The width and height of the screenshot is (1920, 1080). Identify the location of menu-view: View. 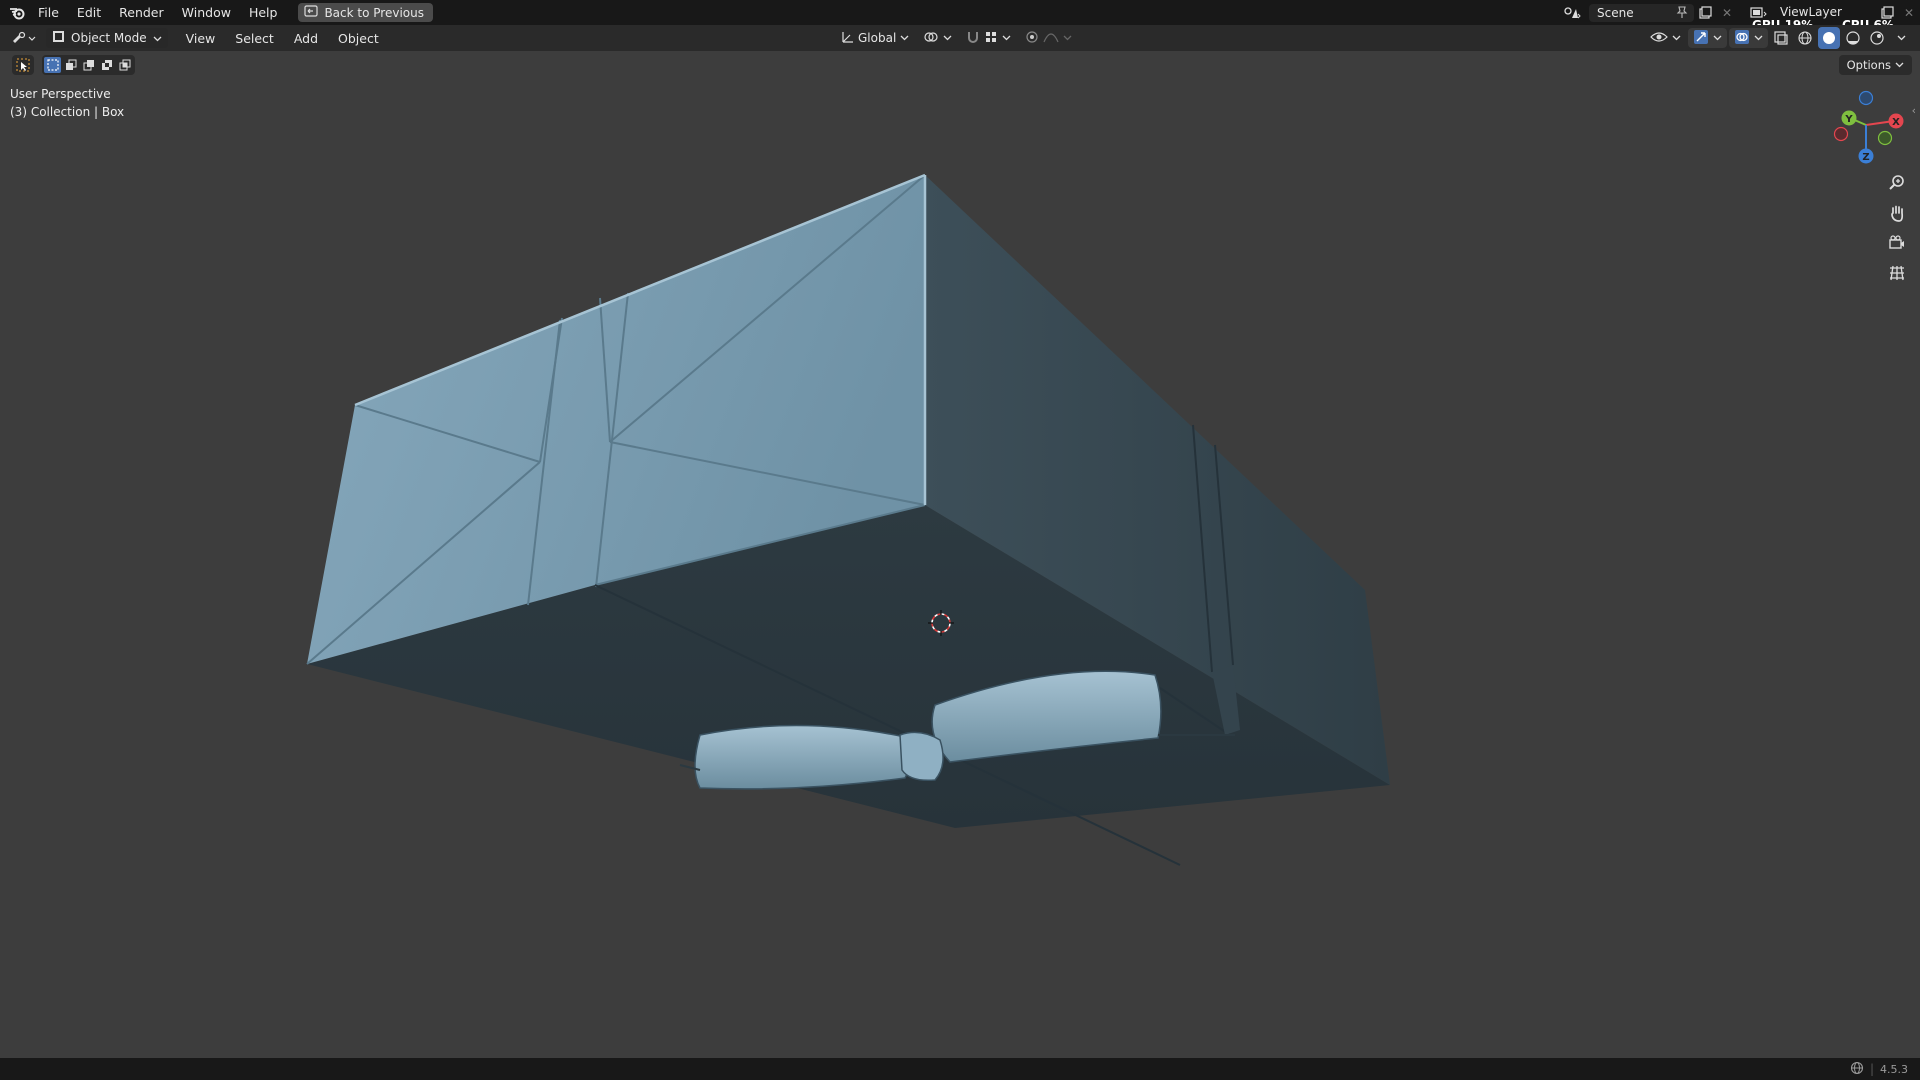
(201, 38).